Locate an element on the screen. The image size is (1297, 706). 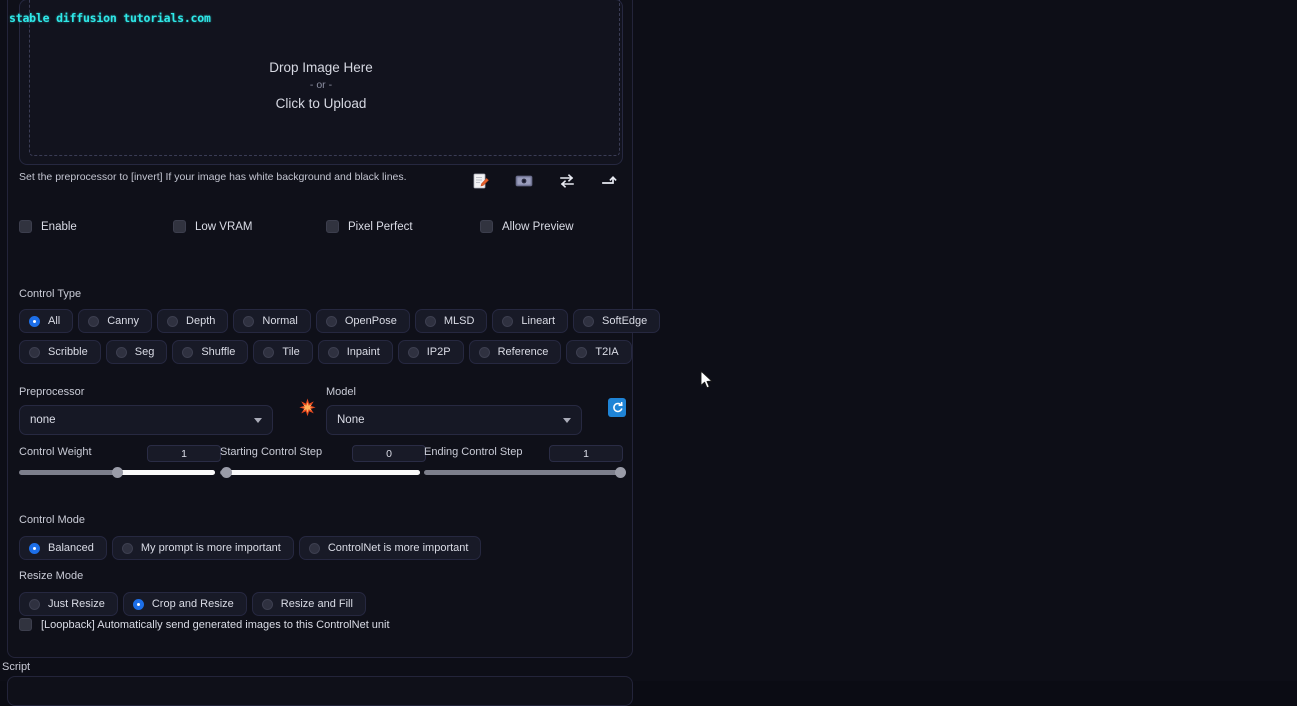
control-mode-balanced: Balanced is located at coordinates (63, 548).